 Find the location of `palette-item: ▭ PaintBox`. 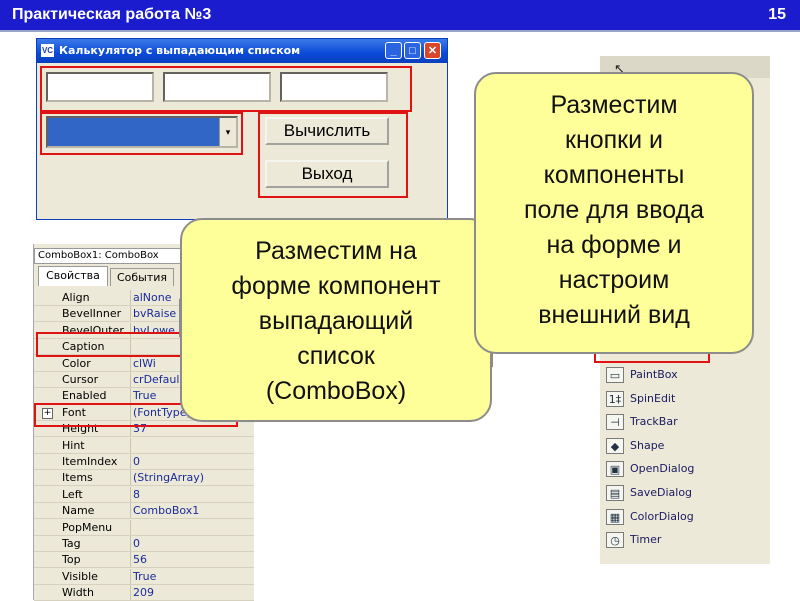

palette-item: ▭ PaintBox is located at coordinates (686, 375).